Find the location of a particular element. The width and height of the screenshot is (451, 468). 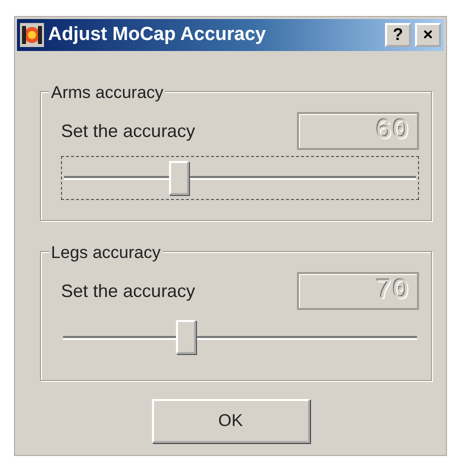

close-button: × is located at coordinates (428, 35).